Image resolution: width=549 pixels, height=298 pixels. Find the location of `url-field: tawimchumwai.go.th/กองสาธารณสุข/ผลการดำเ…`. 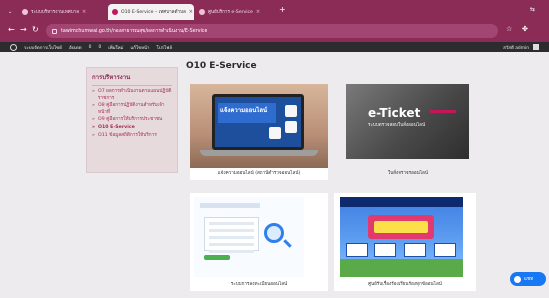

url-field: tawimchumwai.go.th/กองสาธารณสุข/ผลการดำเ… is located at coordinates (272, 31).